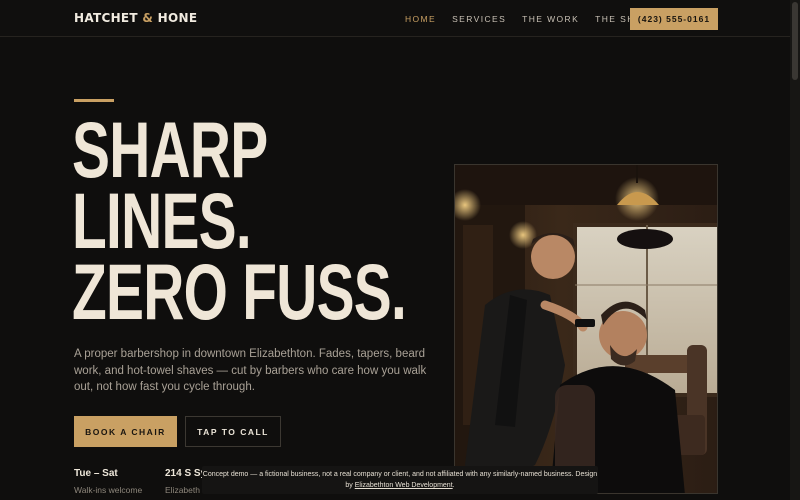 This screenshot has width=800, height=500. Describe the element at coordinates (106, 18) in the screenshot. I see `brand-name-part1: HATCHET` at that location.